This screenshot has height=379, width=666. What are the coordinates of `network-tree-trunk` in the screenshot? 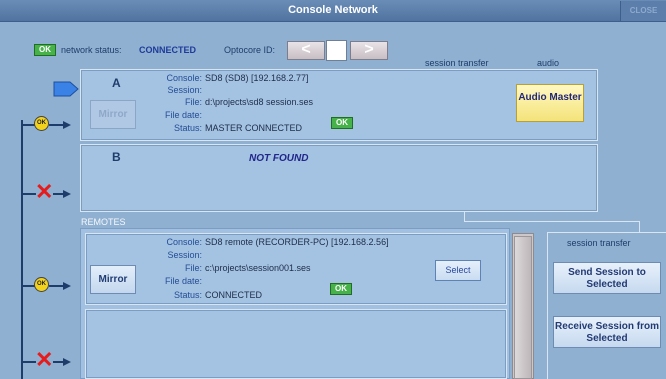 It's located at (22, 249).